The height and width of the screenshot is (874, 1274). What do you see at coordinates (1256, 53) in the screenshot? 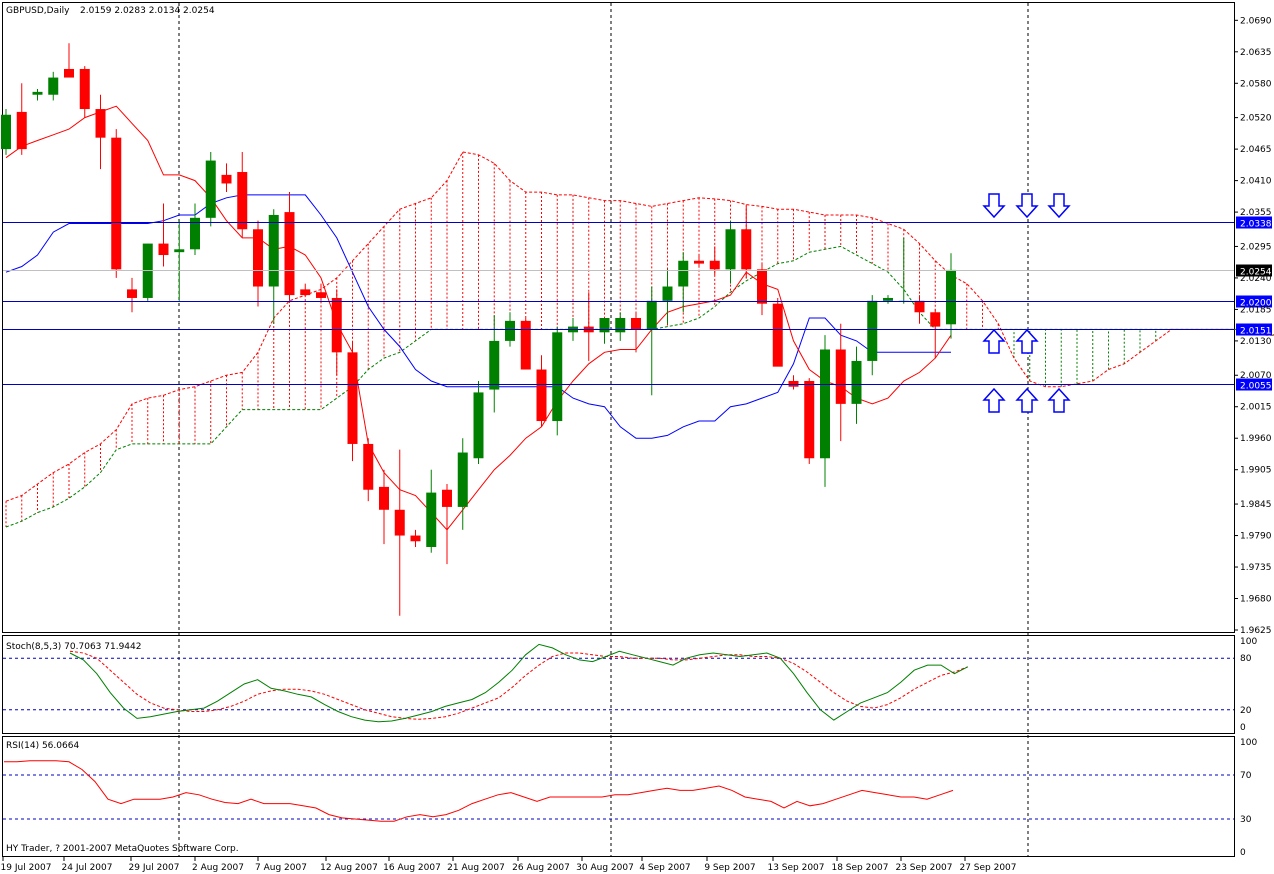
I see `price-axis-label: 2.0635` at bounding box center [1256, 53].